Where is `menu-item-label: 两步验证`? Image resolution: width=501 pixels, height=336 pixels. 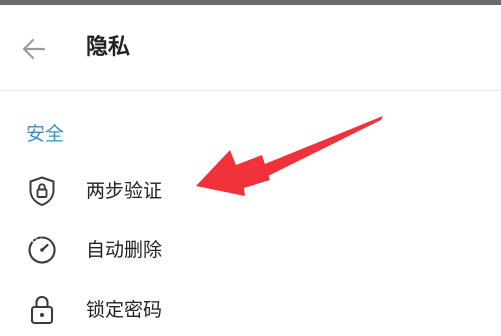
menu-item-label: 两步验证 is located at coordinates (124, 191).